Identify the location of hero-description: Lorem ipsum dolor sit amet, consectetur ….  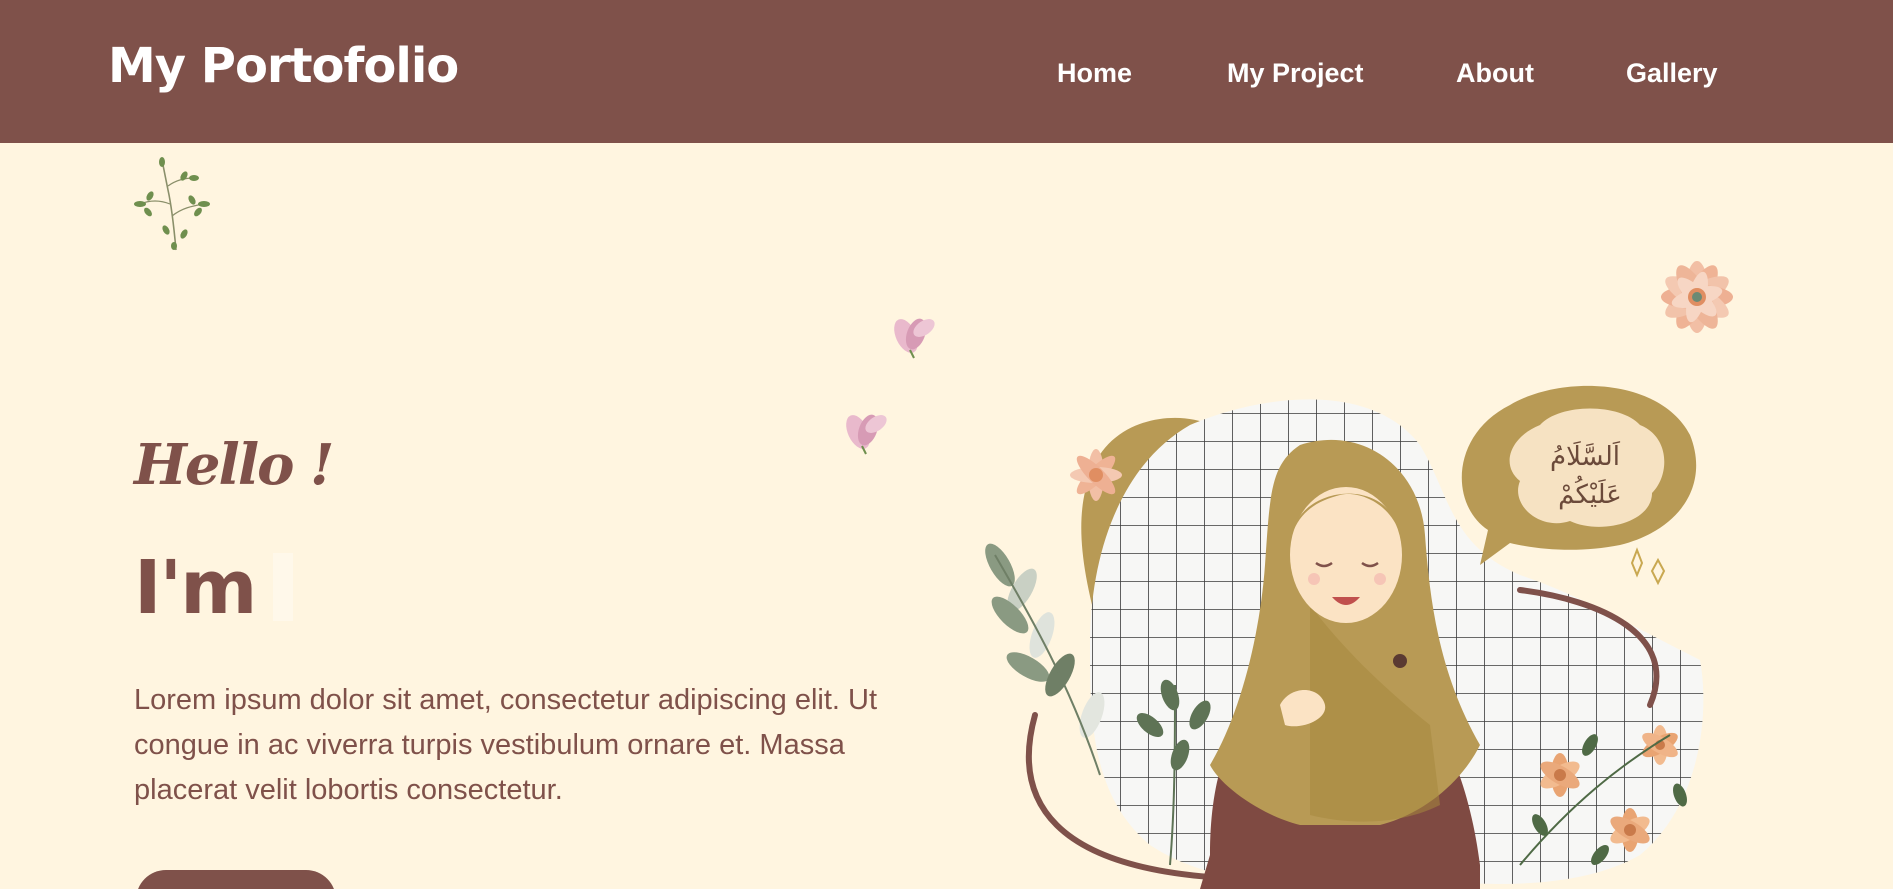
(506, 745).